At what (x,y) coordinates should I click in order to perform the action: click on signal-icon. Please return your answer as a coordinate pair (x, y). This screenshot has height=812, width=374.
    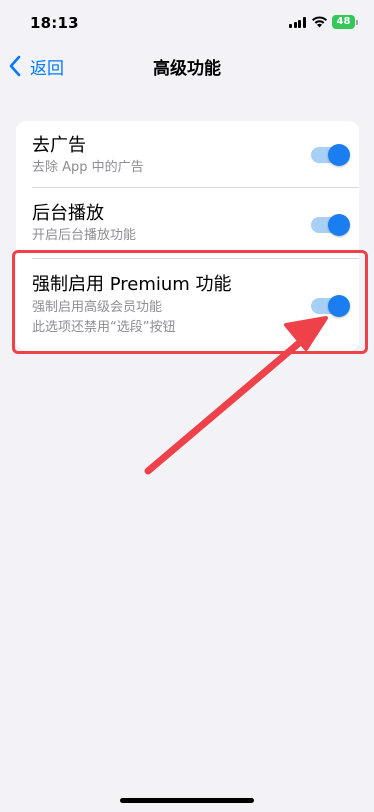
    Looking at the image, I should click on (297, 22).